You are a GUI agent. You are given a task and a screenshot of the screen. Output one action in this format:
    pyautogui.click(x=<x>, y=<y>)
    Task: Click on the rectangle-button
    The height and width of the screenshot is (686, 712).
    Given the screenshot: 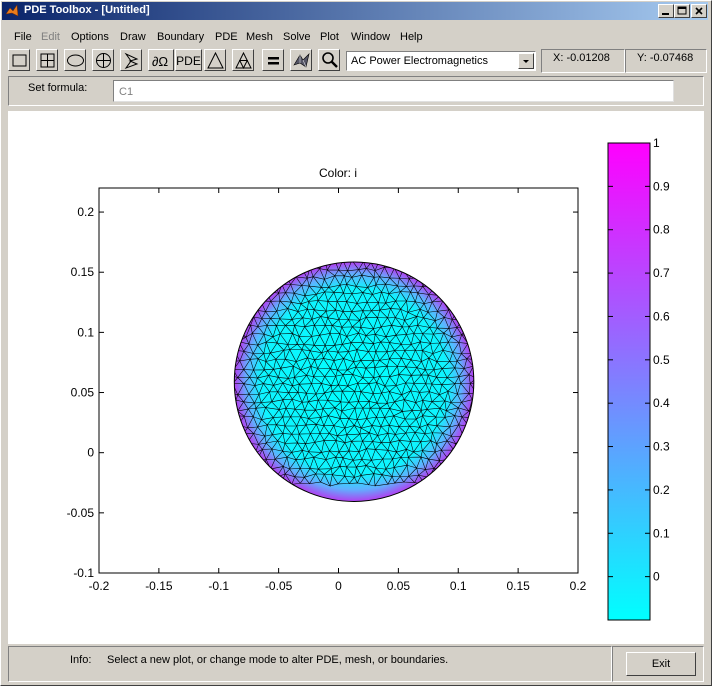 What is the action you would take?
    pyautogui.click(x=19, y=60)
    